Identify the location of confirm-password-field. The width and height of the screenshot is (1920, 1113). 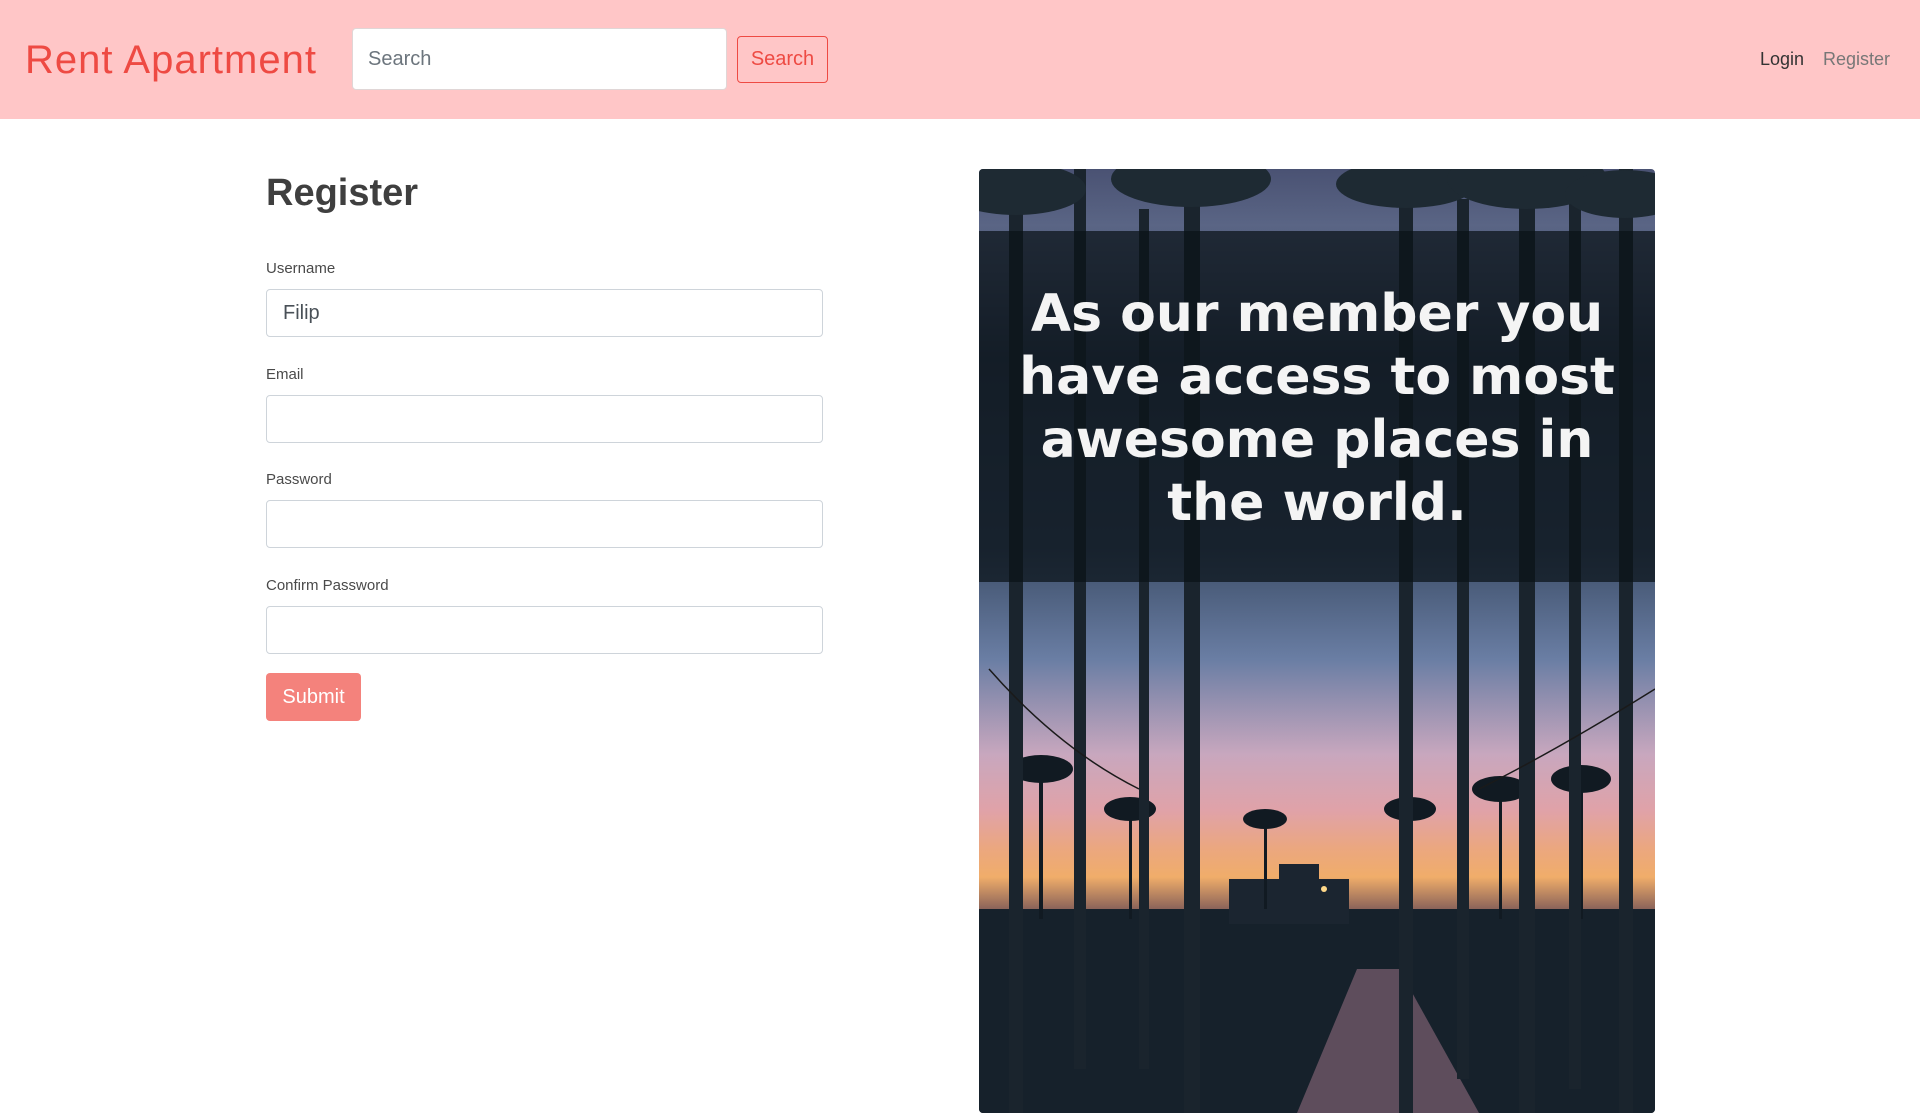
(544, 630).